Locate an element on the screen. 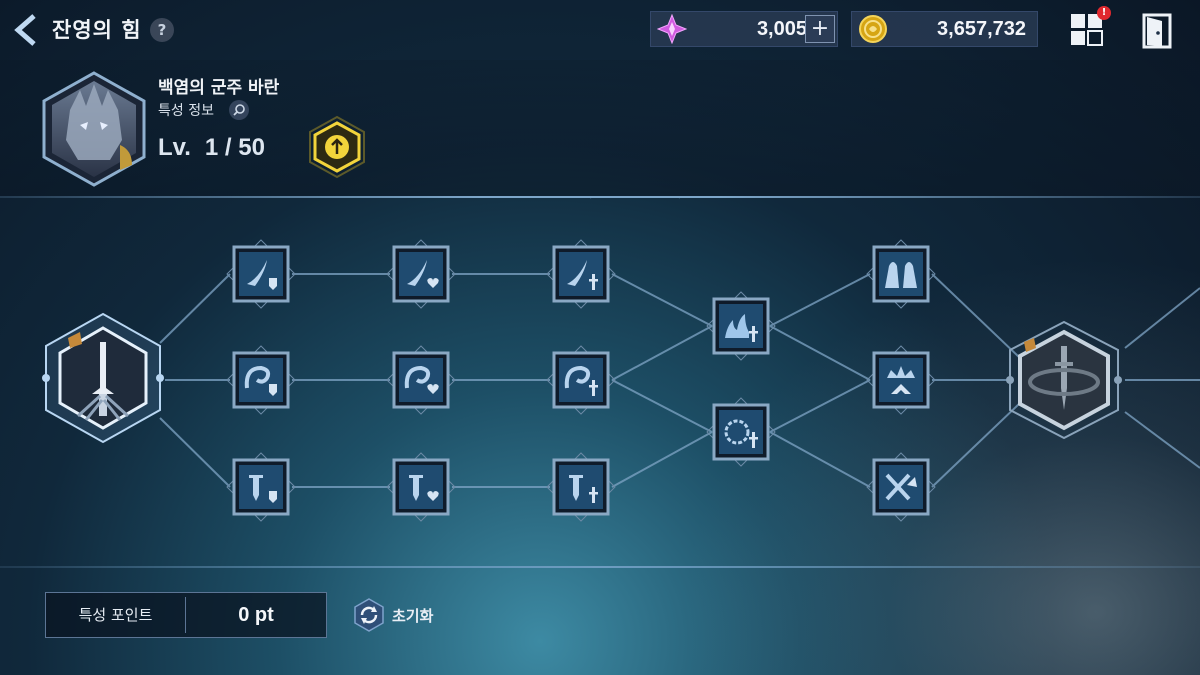 Image resolution: width=1200 pixels, height=675 pixels. trait-points-label: 특성 포인트 is located at coordinates (116, 615).